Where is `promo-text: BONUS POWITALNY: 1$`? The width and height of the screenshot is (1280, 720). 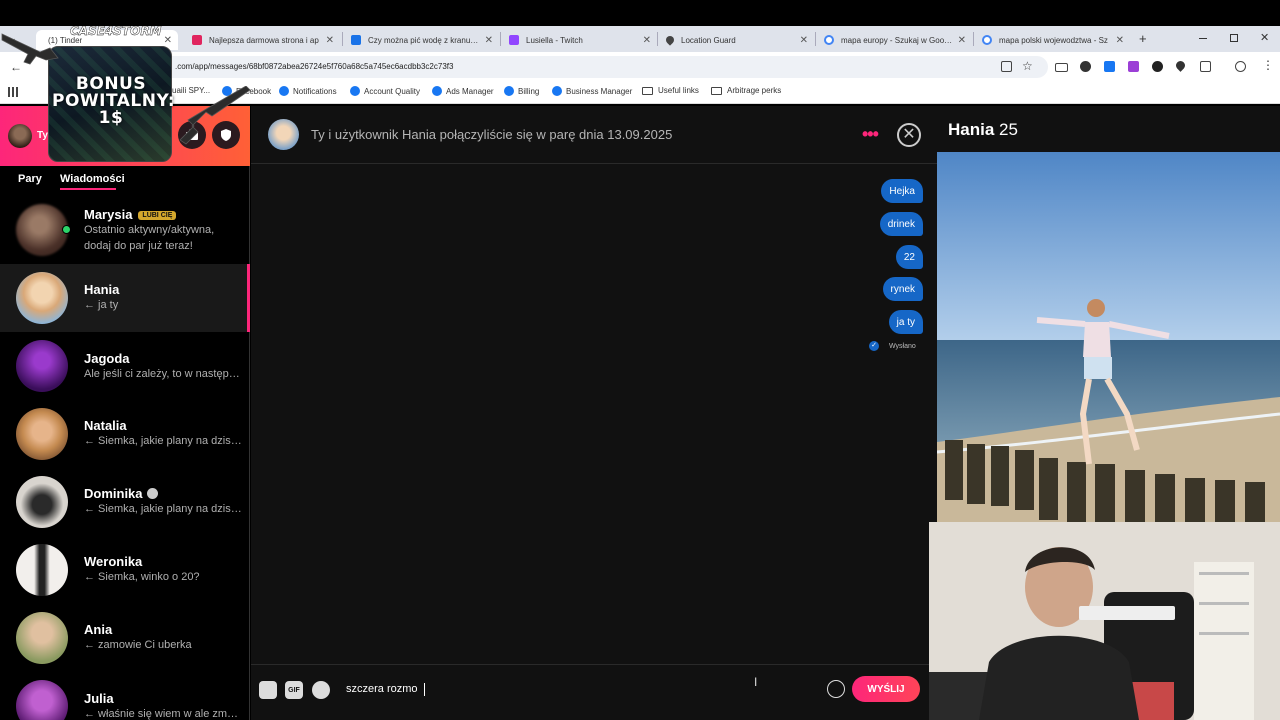
promo-text: BONUS POWITALNY: 1$ is located at coordinates (114, 101).